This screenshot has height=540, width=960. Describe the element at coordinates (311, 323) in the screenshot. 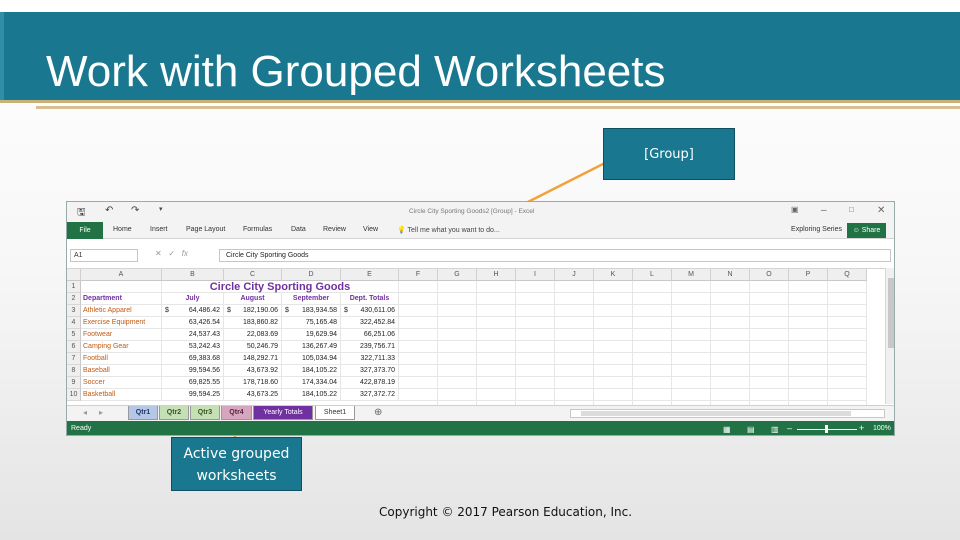

I see `value-cell: 75,165.48` at that location.